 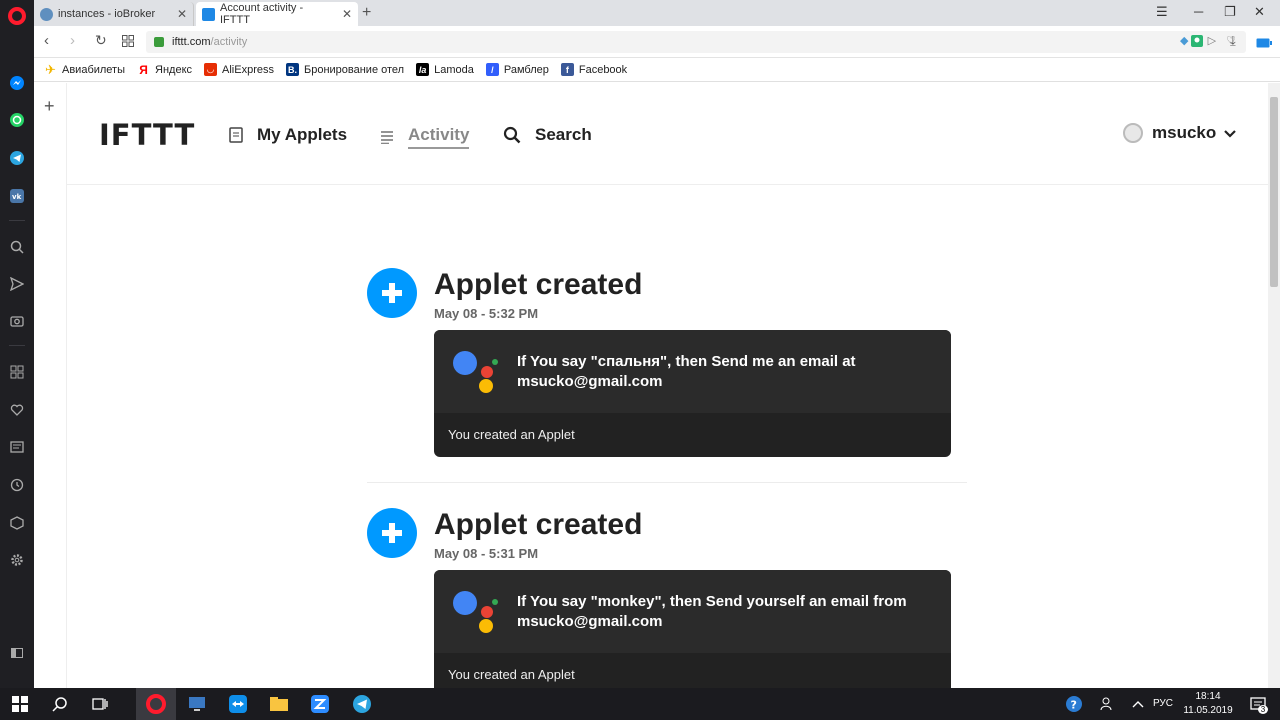 I want to click on teamviewer-icon, so click(x=238, y=704).